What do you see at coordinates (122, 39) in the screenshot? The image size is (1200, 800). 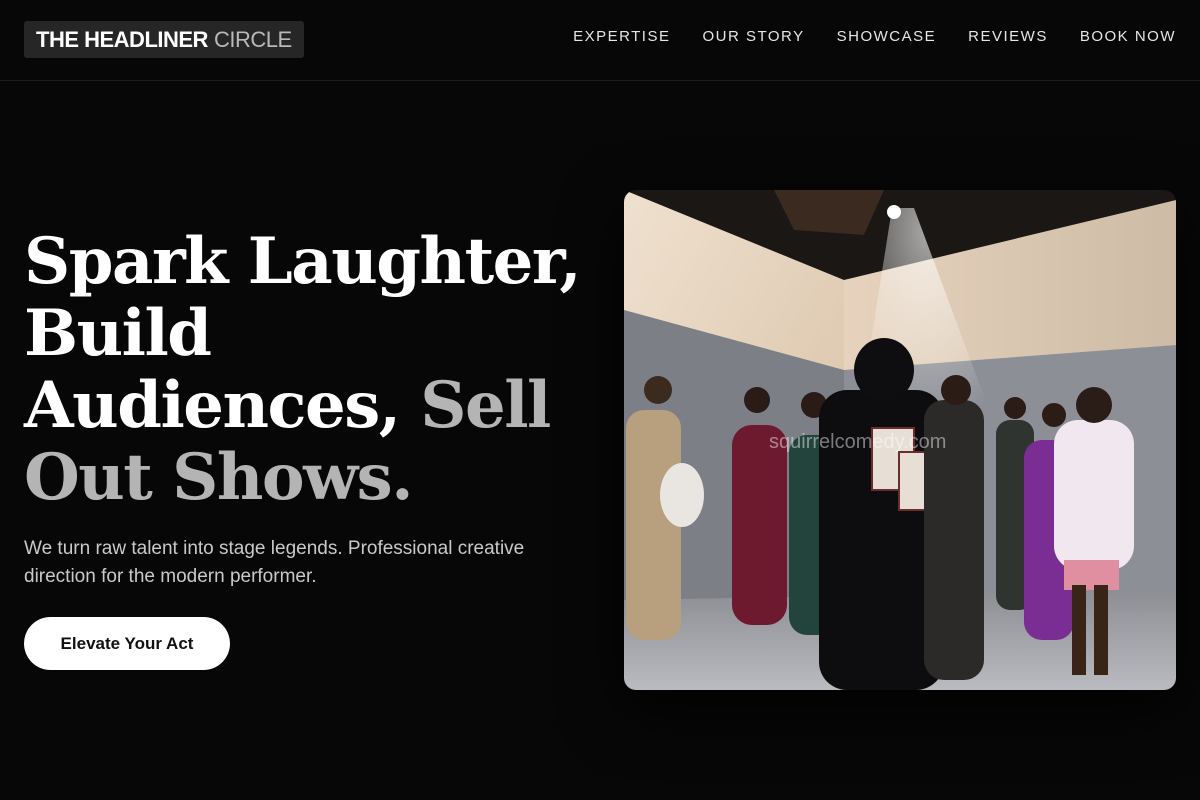 I see `brand-name-bold: THE HEADLINER` at bounding box center [122, 39].